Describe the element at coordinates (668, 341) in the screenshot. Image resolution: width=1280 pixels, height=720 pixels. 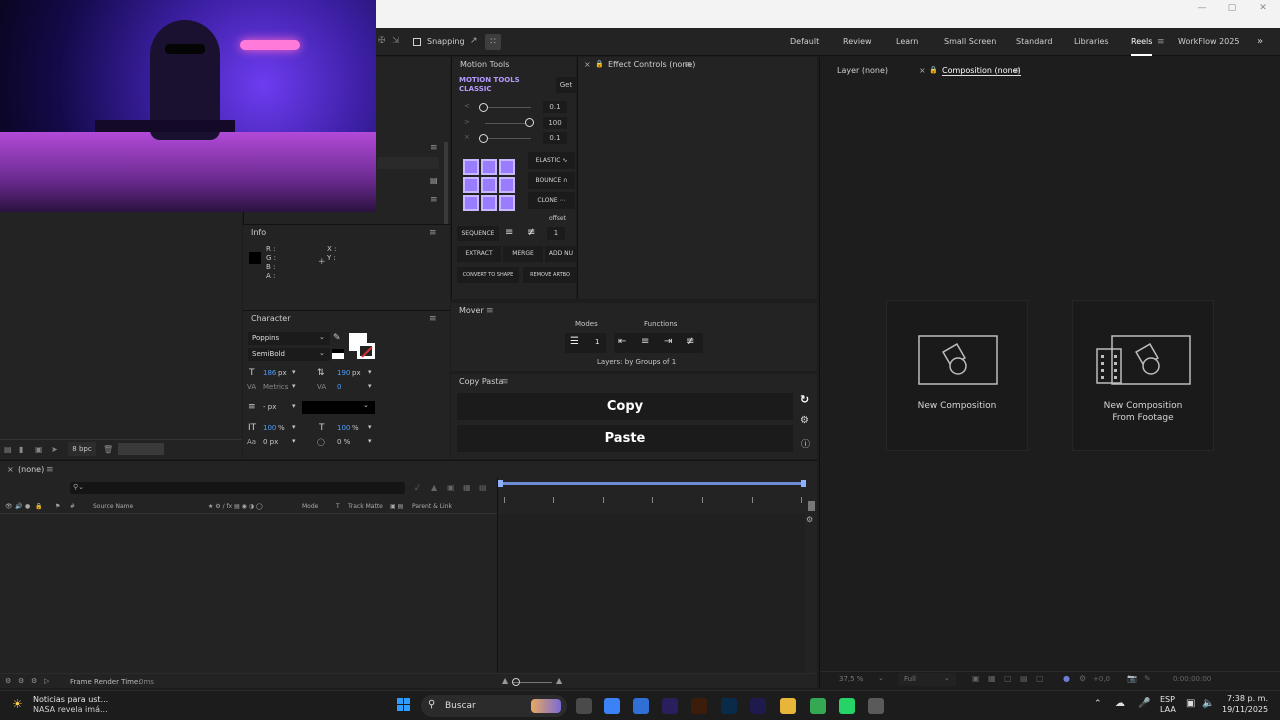
I see `align-right-icon: ⇥` at that location.